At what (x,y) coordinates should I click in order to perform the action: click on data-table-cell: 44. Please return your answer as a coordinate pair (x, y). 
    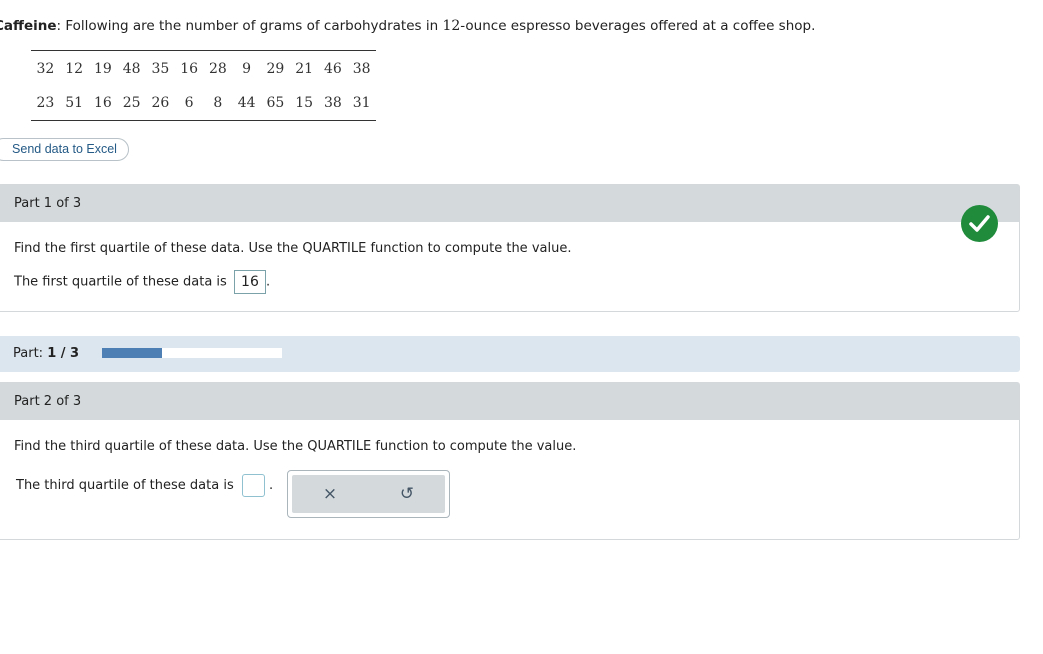
    Looking at the image, I should click on (246, 103).